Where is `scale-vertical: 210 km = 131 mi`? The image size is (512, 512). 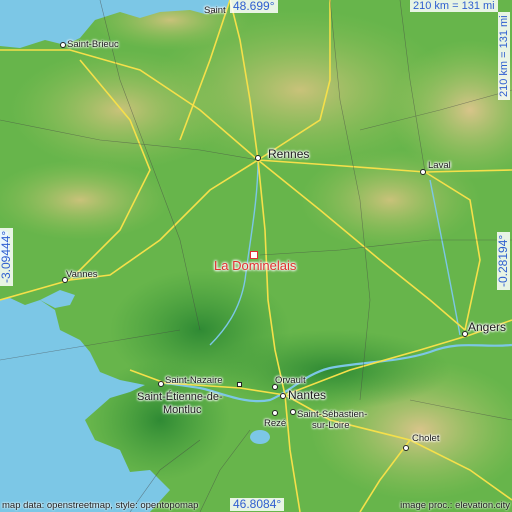
scale-vertical: 210 km = 131 mi is located at coordinates (504, 56).